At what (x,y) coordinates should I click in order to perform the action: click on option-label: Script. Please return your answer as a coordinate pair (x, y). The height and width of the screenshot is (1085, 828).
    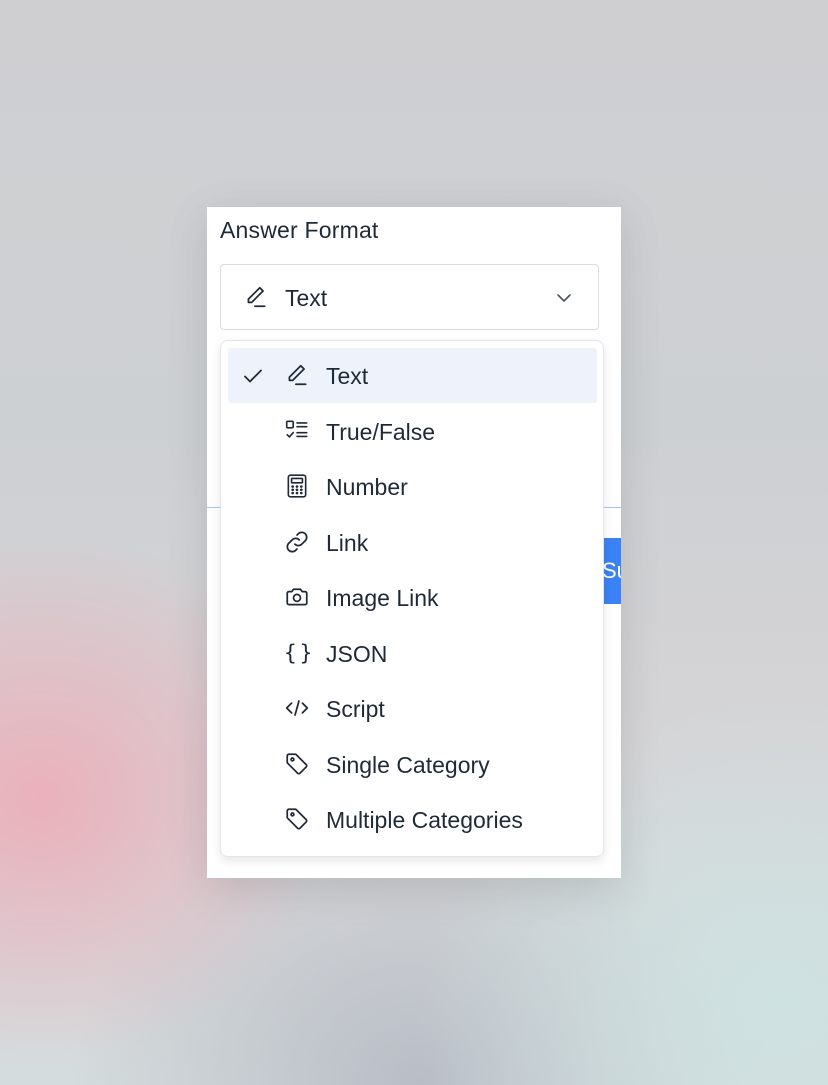
    Looking at the image, I should click on (355, 709).